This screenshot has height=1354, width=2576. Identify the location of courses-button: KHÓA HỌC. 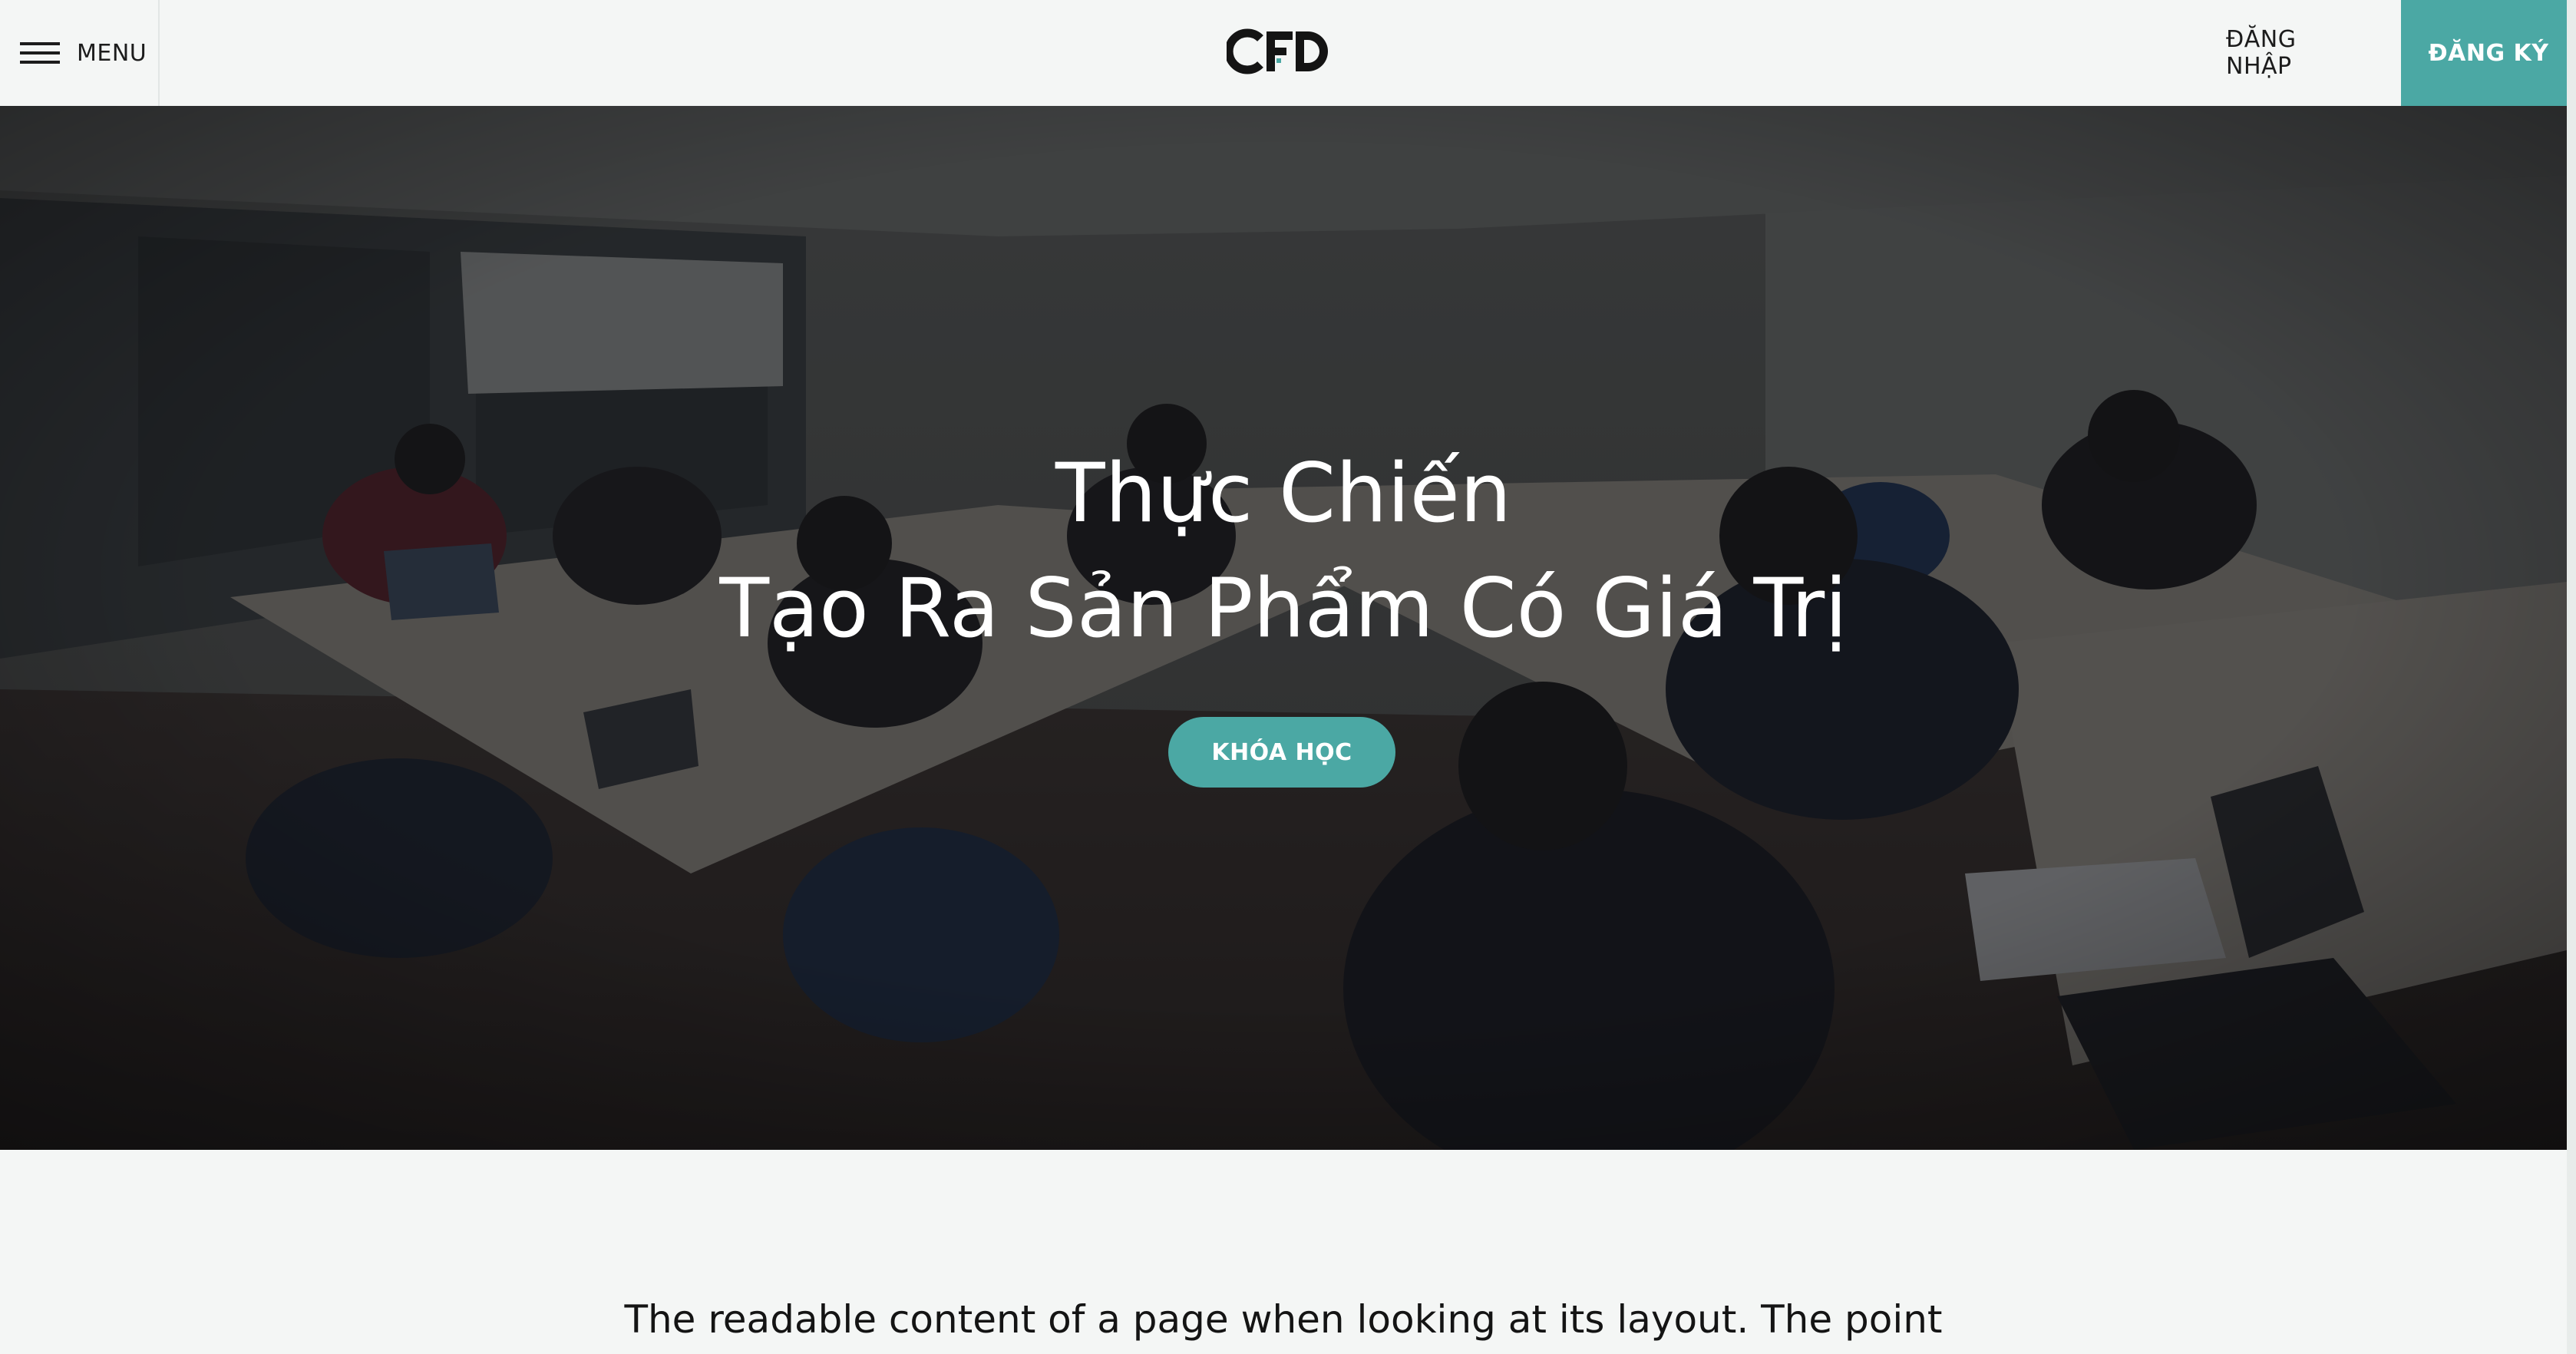
(1281, 753).